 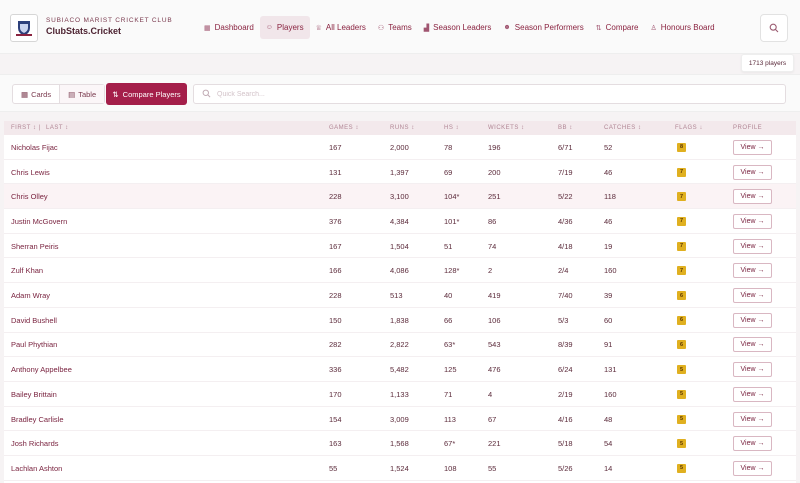 I want to click on table-row: Nicholas Fijac 167 2,000 78 196 6/71 52 8 View →, so click(x=400, y=147).